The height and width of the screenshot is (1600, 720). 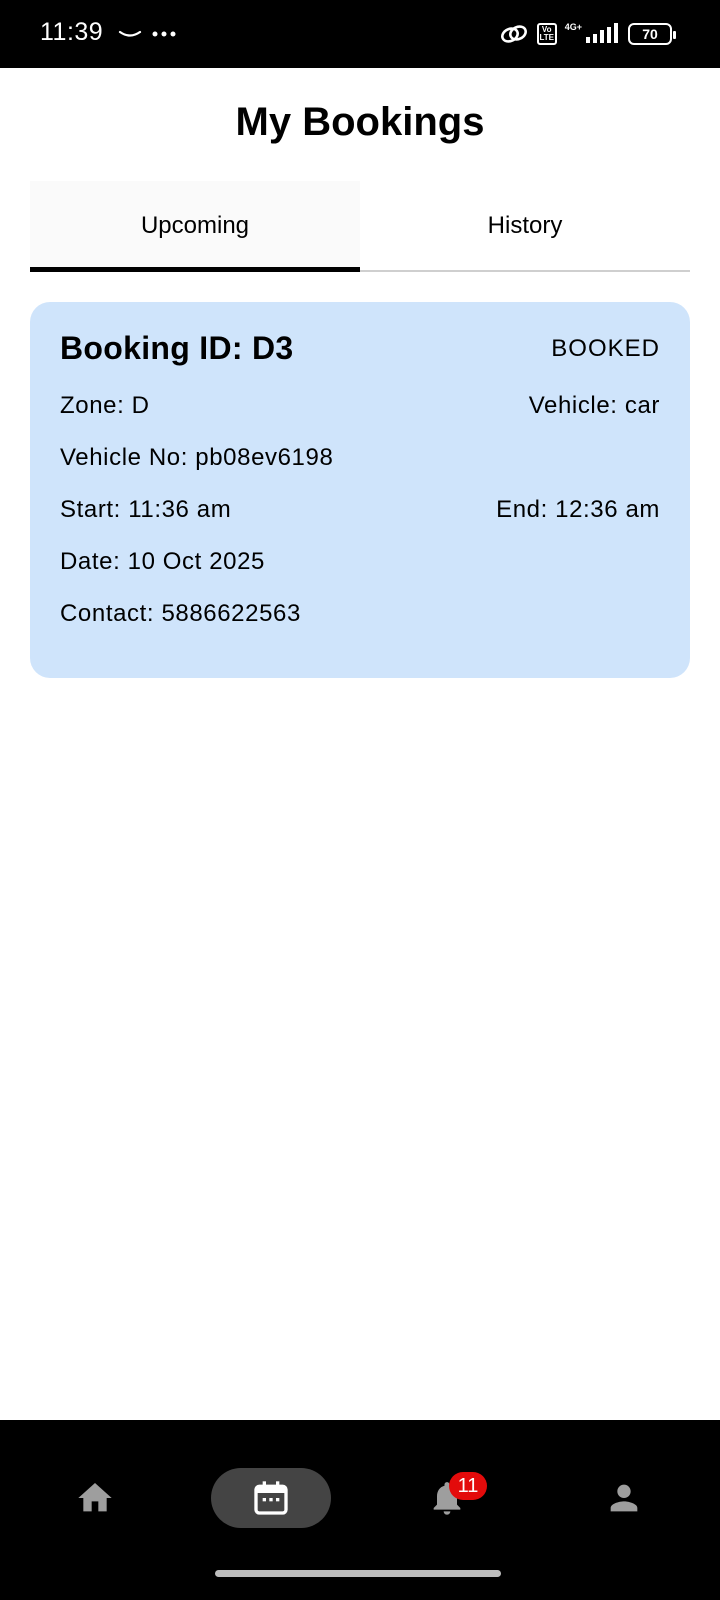 What do you see at coordinates (605, 348) in the screenshot?
I see `status-badge: BOOKED` at bounding box center [605, 348].